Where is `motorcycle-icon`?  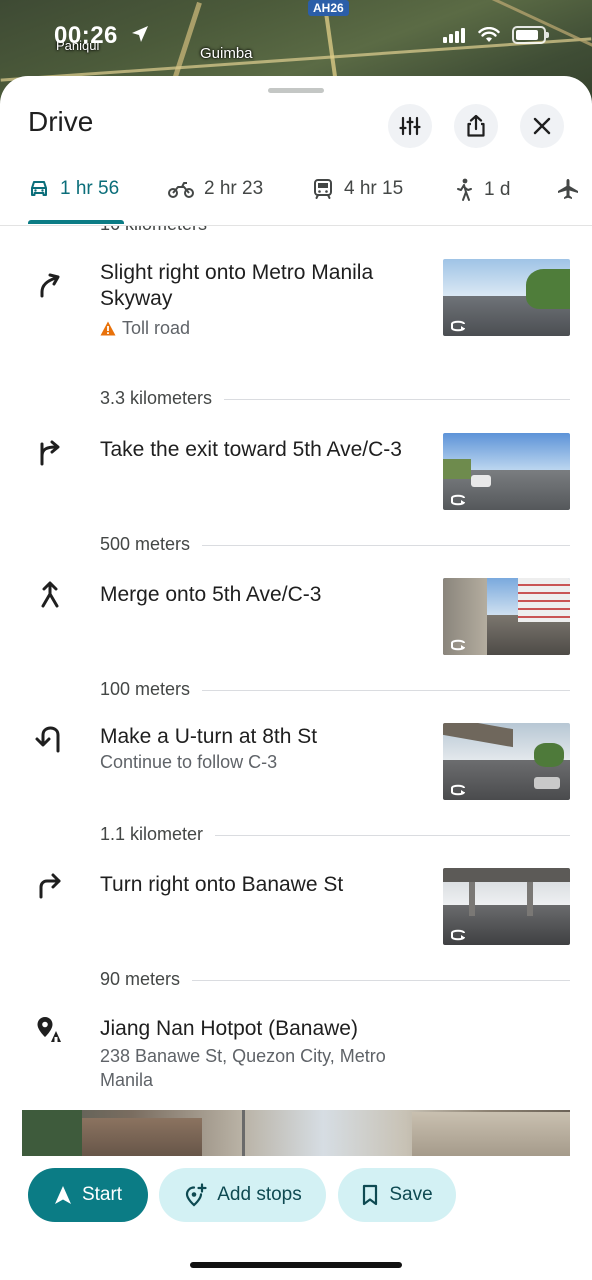 motorcycle-icon is located at coordinates (181, 190).